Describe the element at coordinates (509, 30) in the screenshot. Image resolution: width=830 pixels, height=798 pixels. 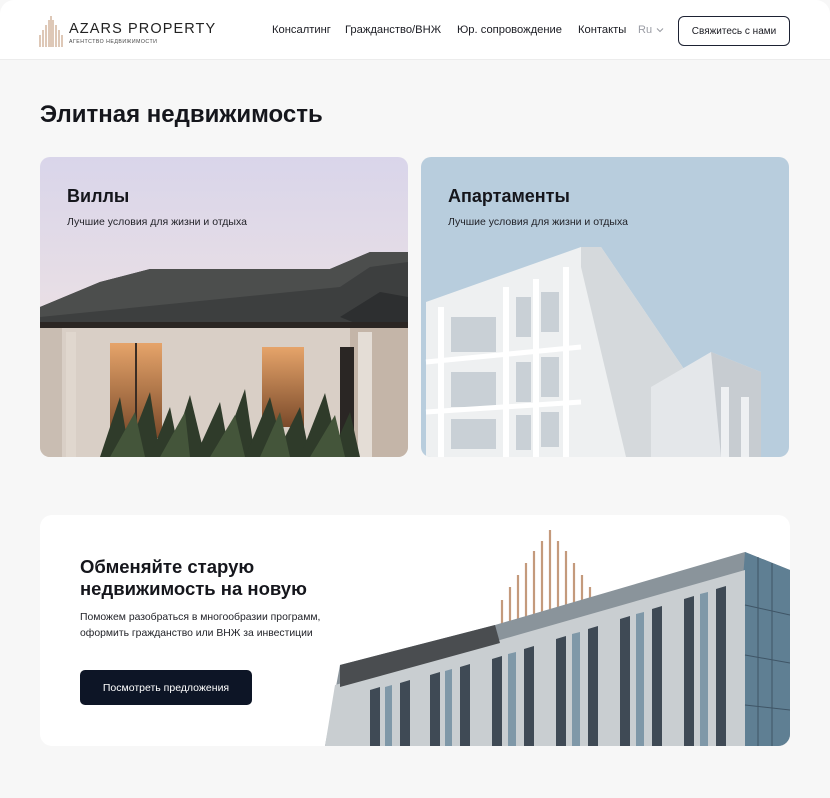
I see `nav-item-legal-support: Юр. сопровождение` at that location.